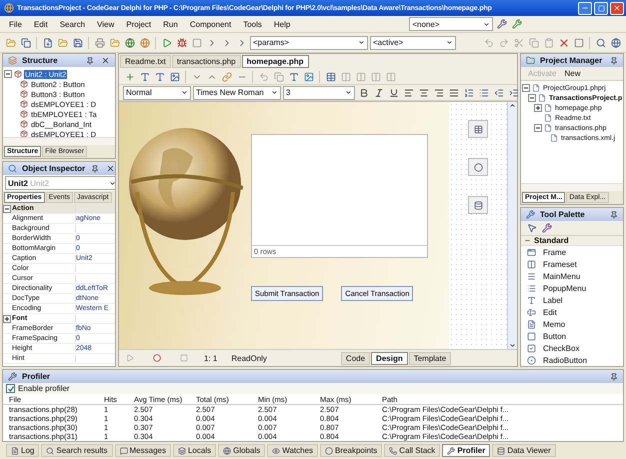 The image size is (626, 459). Describe the element at coordinates (15, 24) in the screenshot. I see `menu-item: File` at that location.